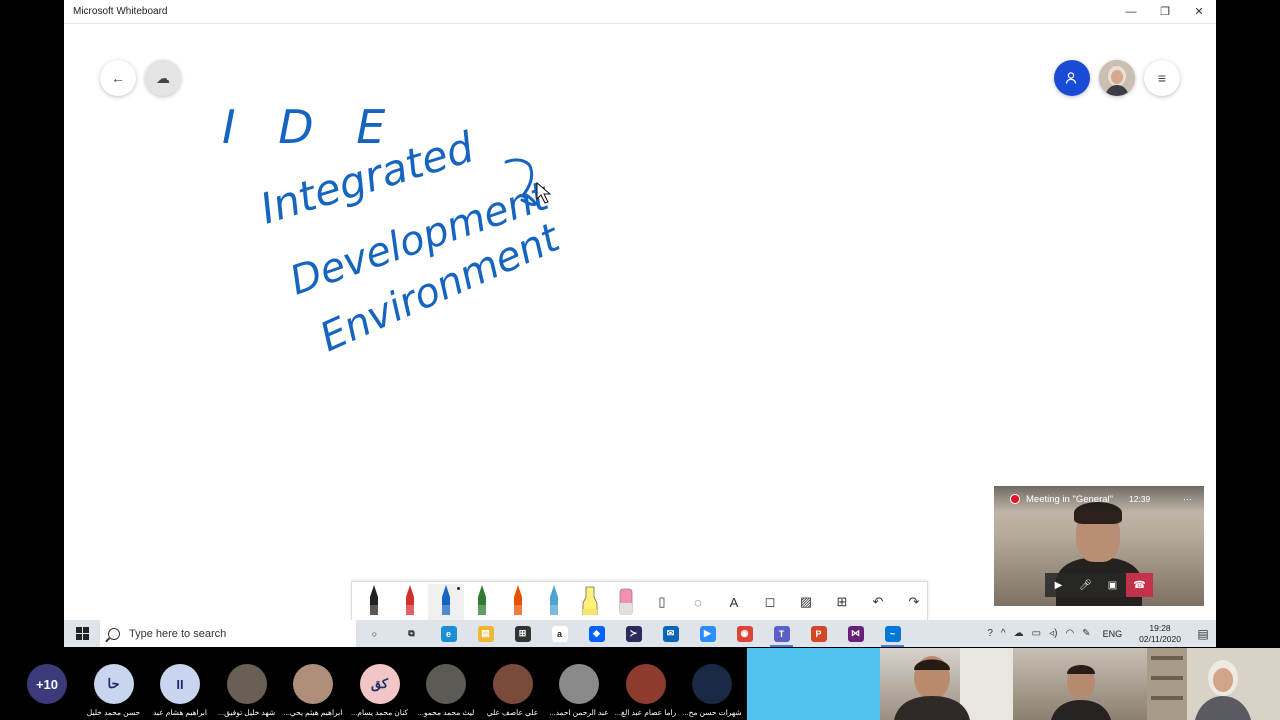  I want to click on taskbar-dropbox: ◆, so click(596, 633).